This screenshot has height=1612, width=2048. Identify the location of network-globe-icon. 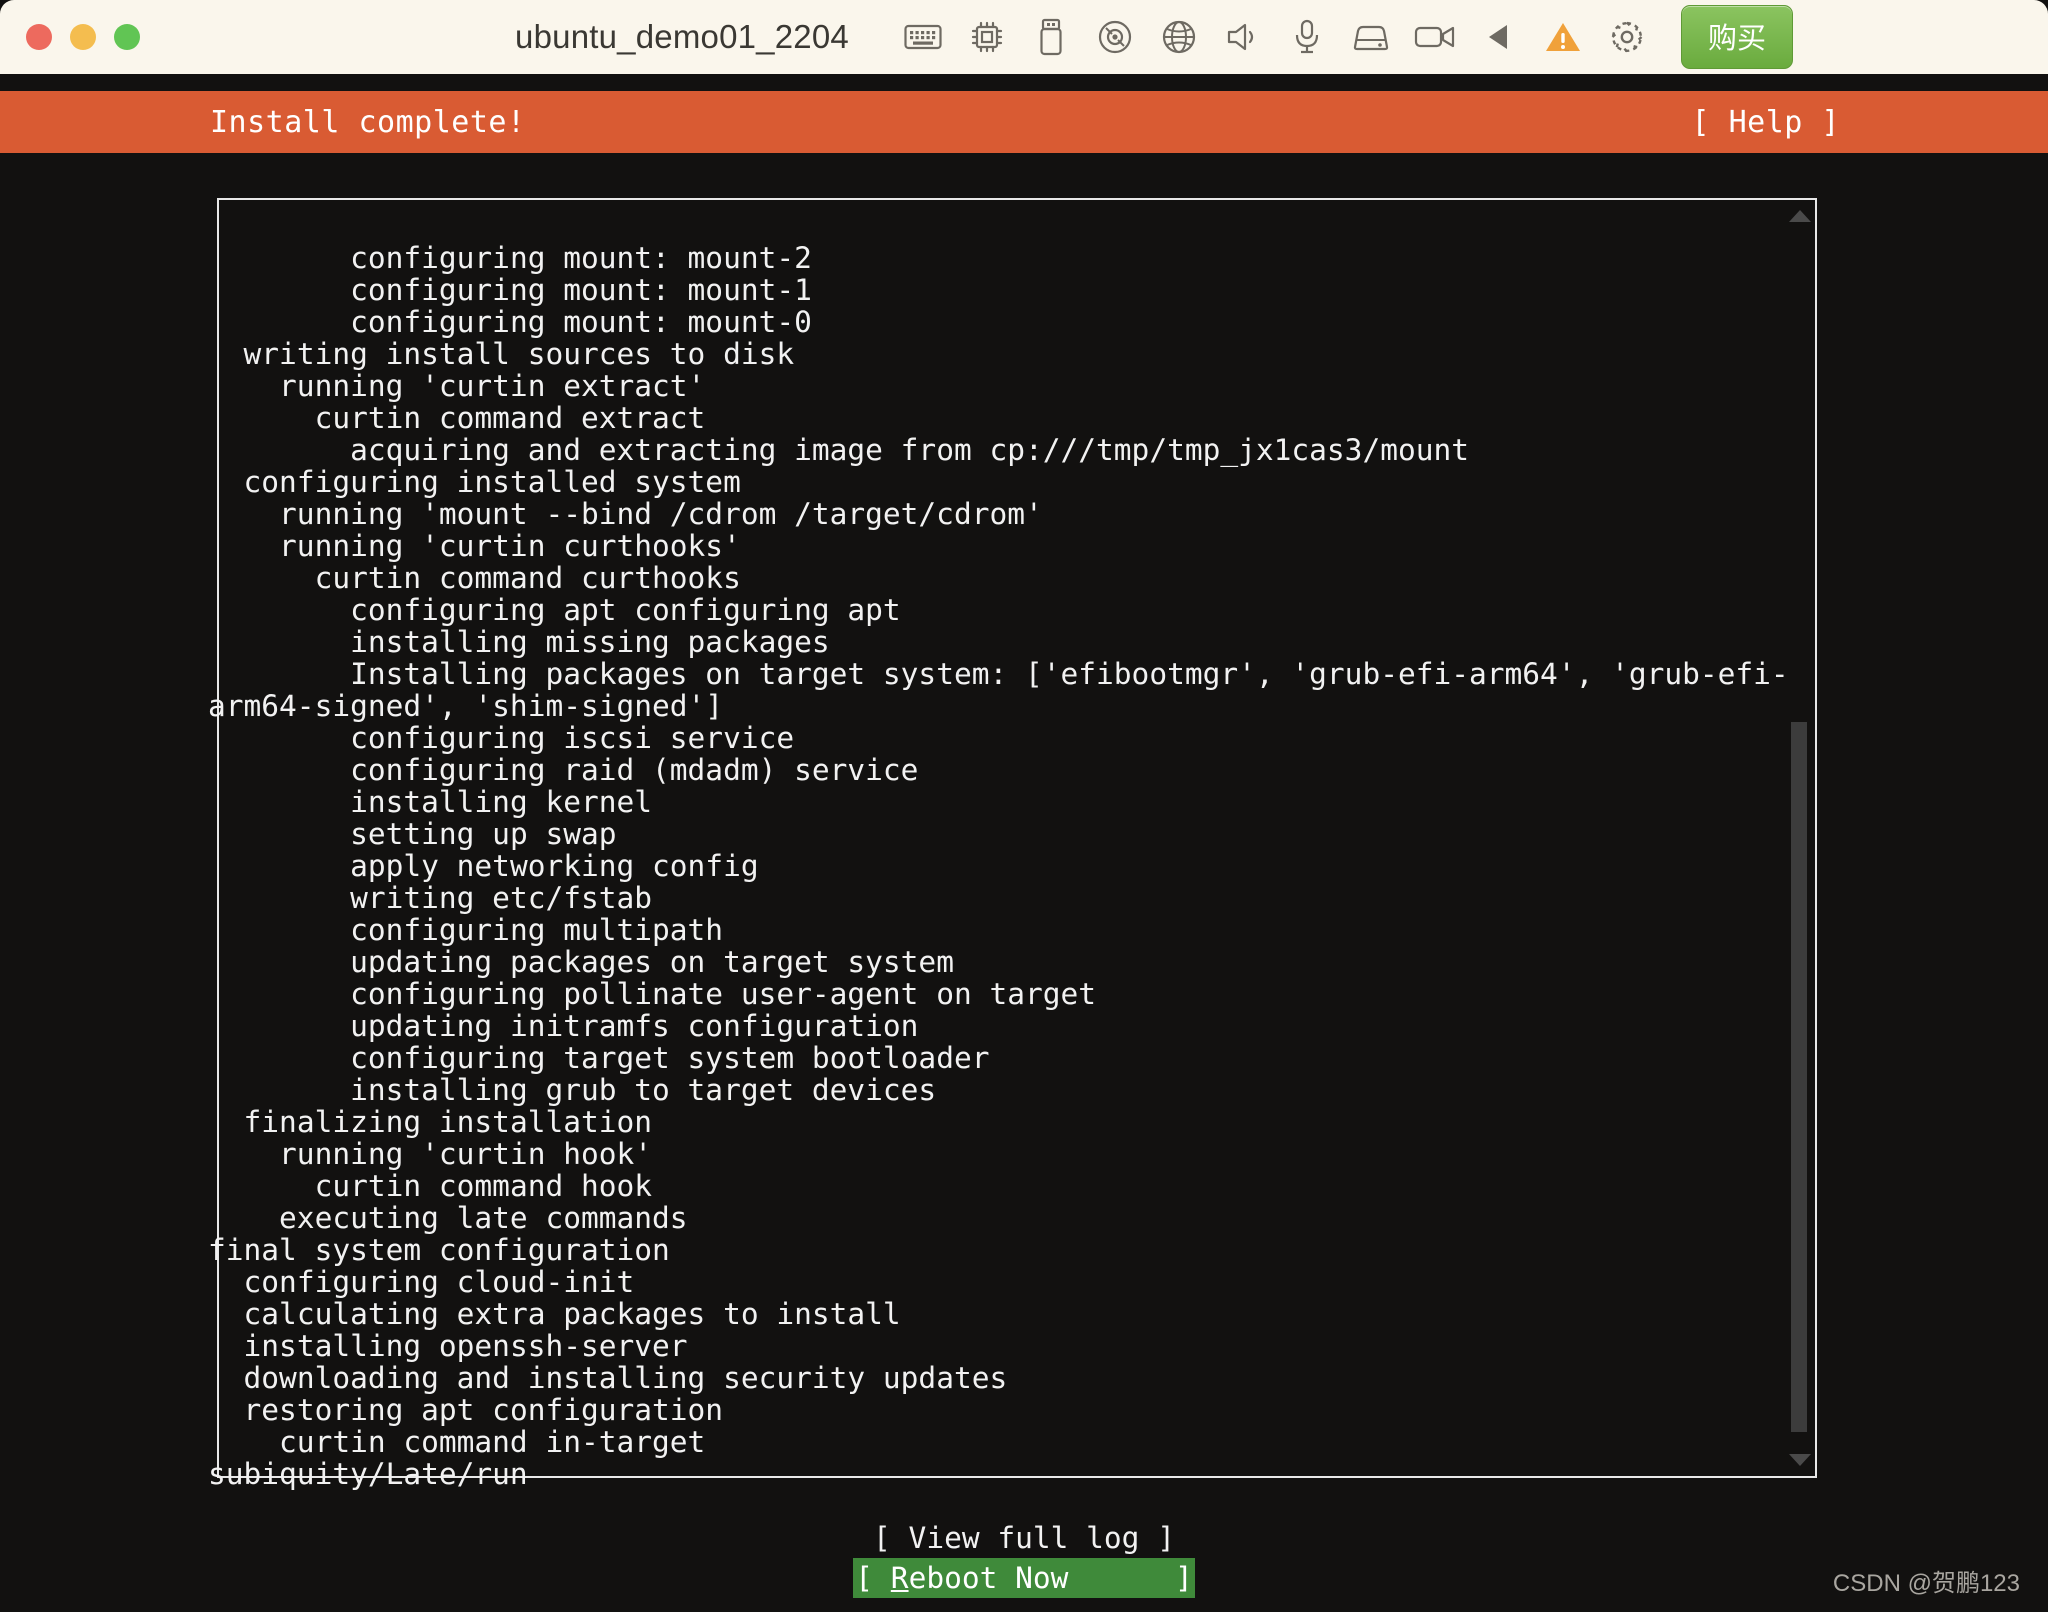
(1179, 37).